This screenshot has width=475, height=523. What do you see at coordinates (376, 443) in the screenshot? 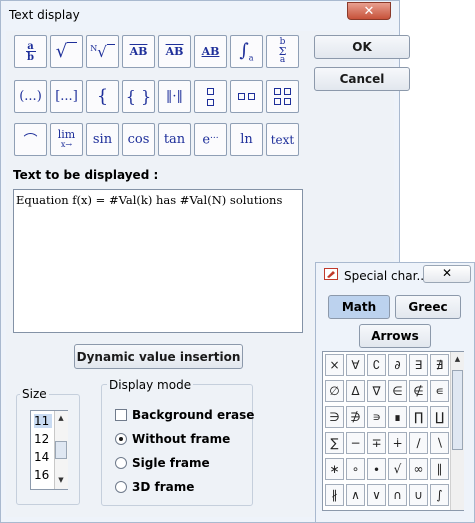
I see `symbol-cell: ∓` at bounding box center [376, 443].